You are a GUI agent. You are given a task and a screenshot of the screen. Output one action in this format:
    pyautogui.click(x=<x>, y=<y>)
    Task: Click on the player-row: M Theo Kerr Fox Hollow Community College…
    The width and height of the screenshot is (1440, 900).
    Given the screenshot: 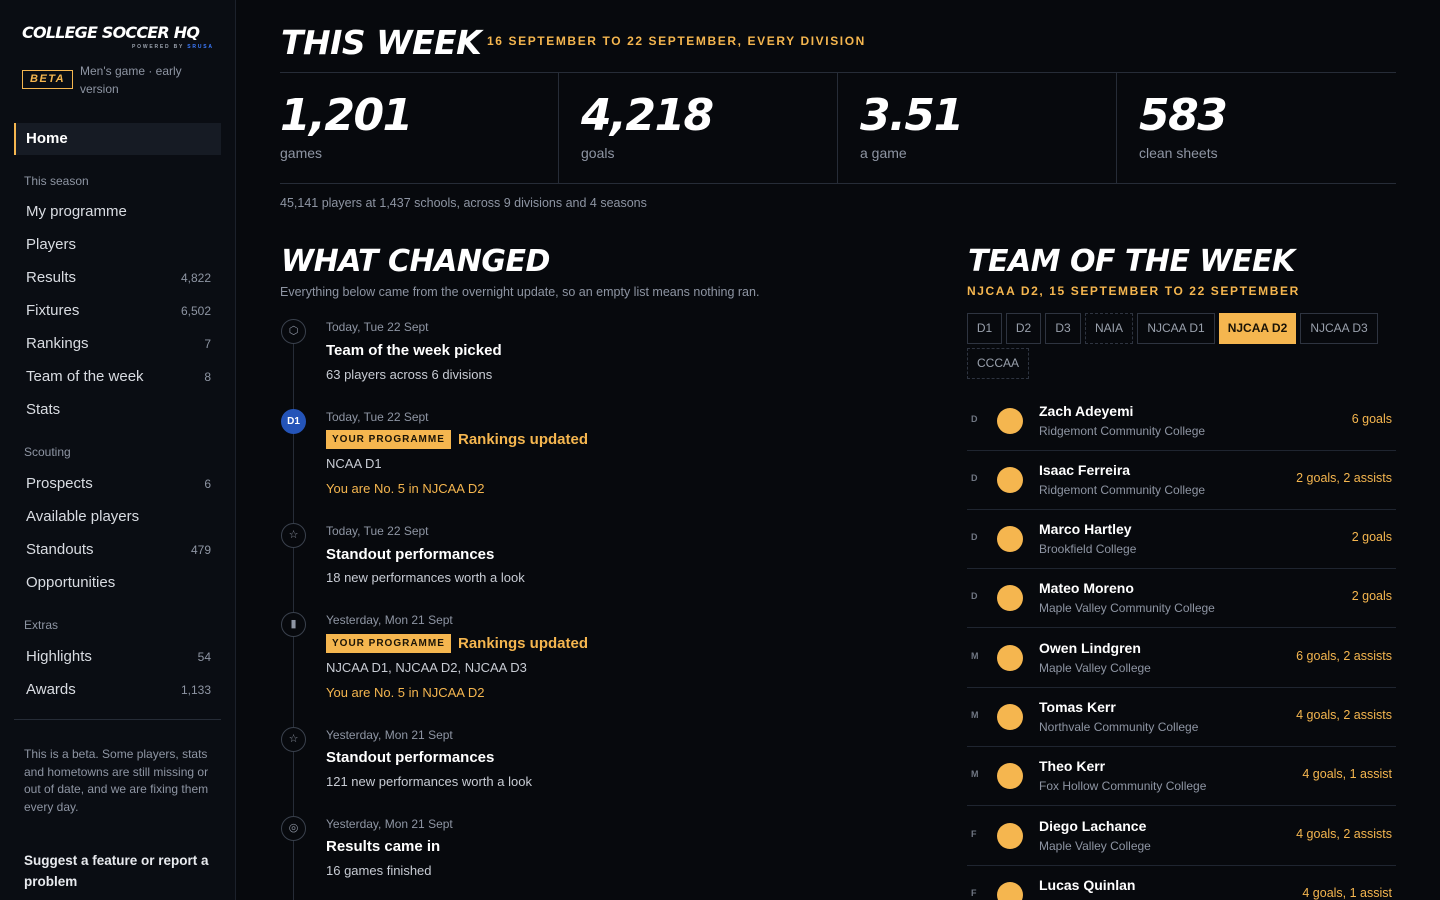 What is the action you would take?
    pyautogui.click(x=1181, y=776)
    